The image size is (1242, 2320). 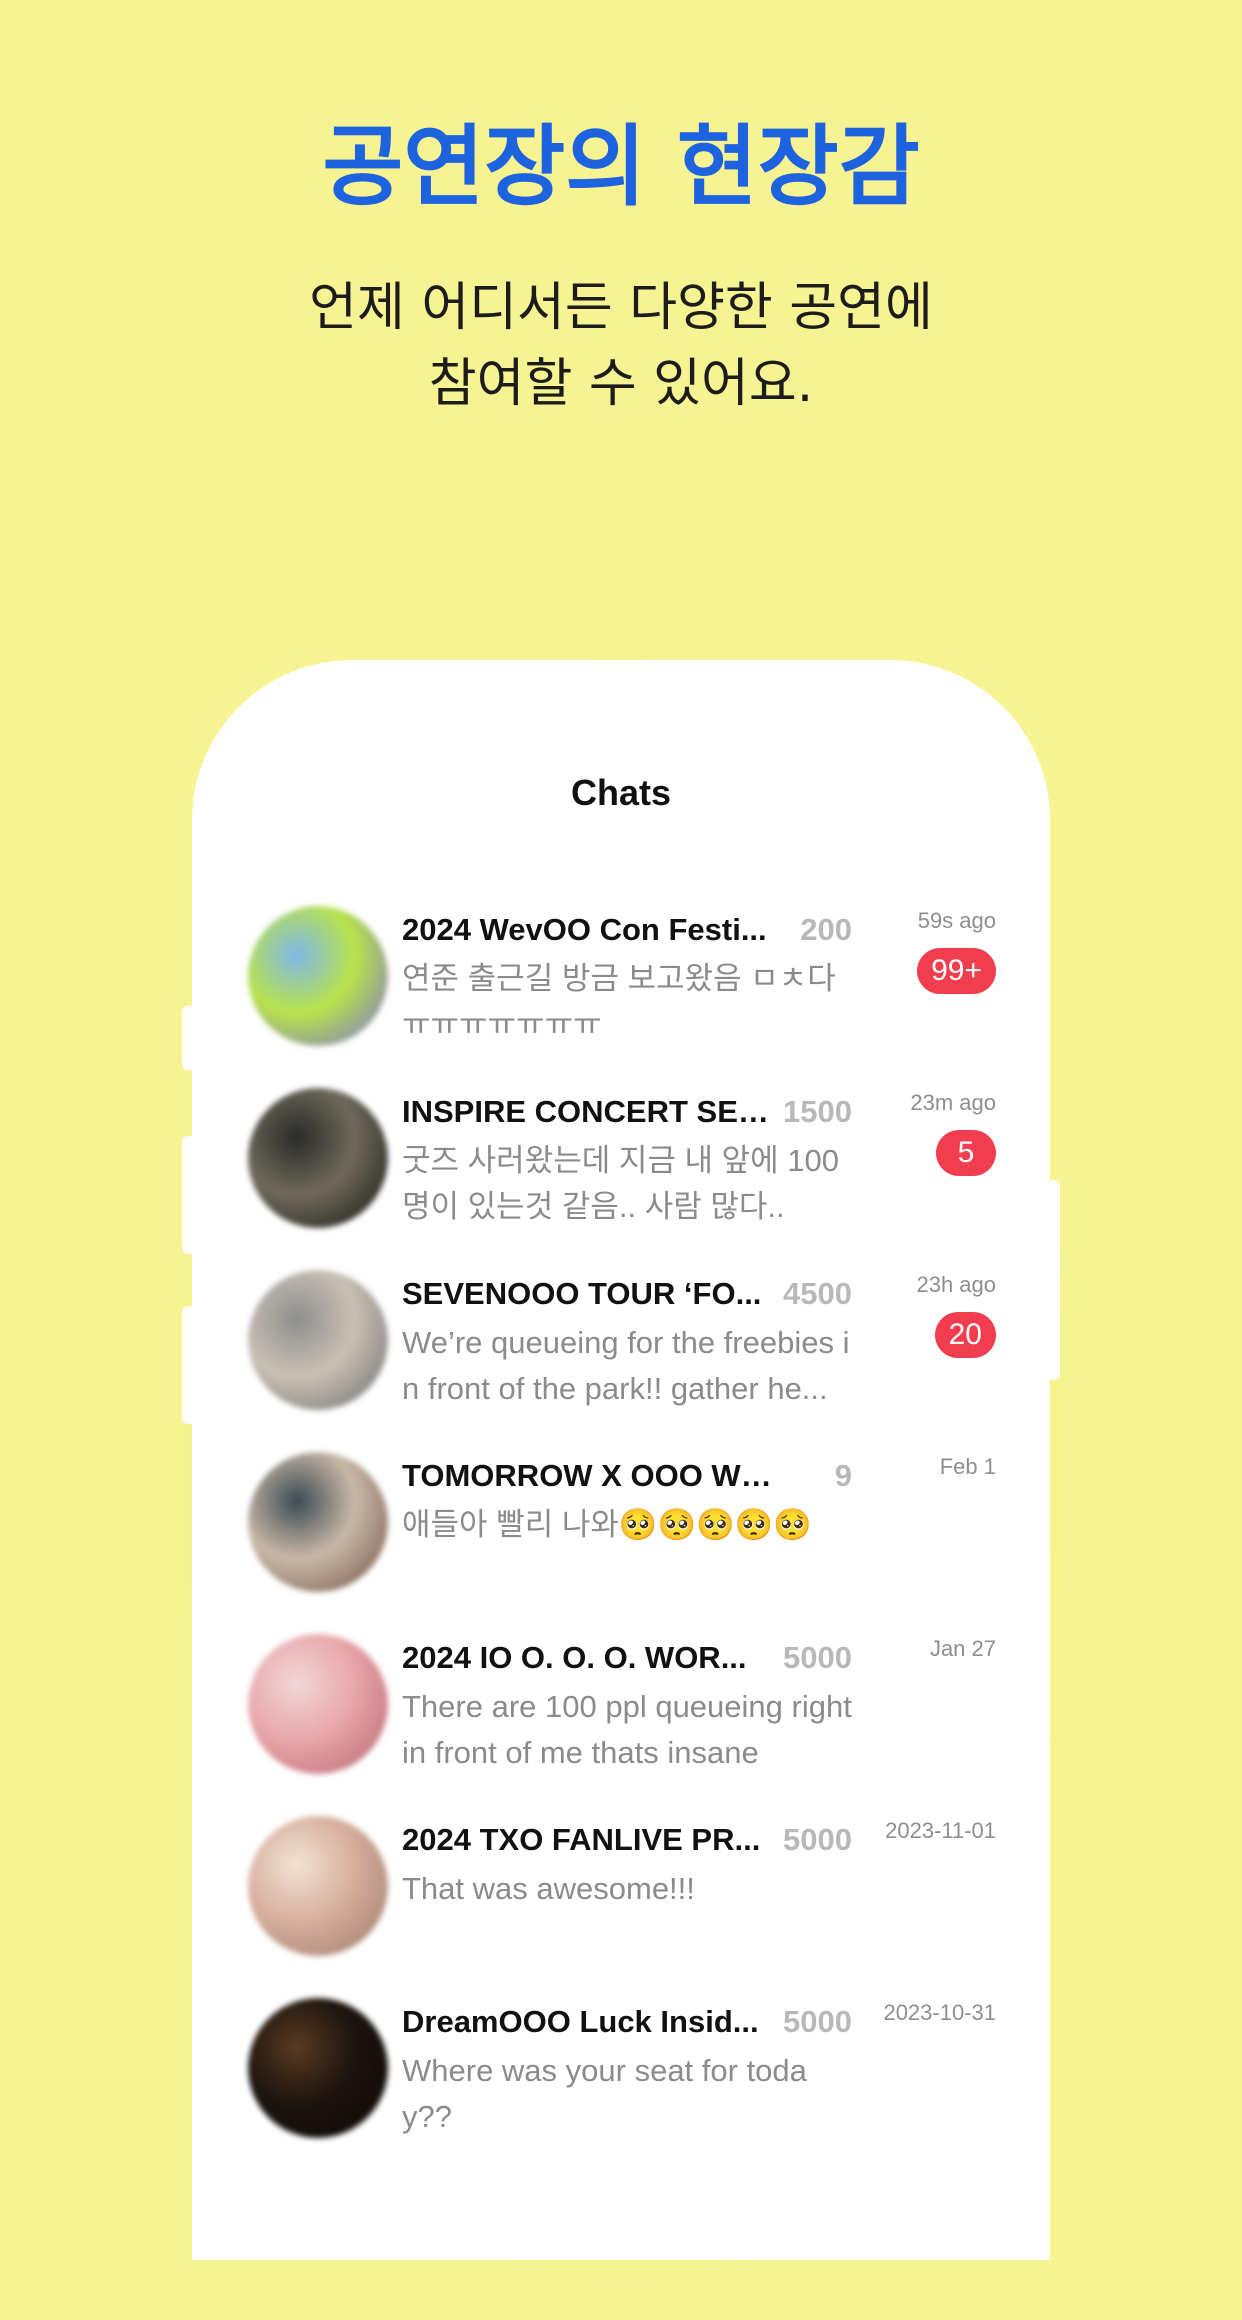 What do you see at coordinates (604, 2093) in the screenshot?
I see `chat-last-message: Where was your seat for today??` at bounding box center [604, 2093].